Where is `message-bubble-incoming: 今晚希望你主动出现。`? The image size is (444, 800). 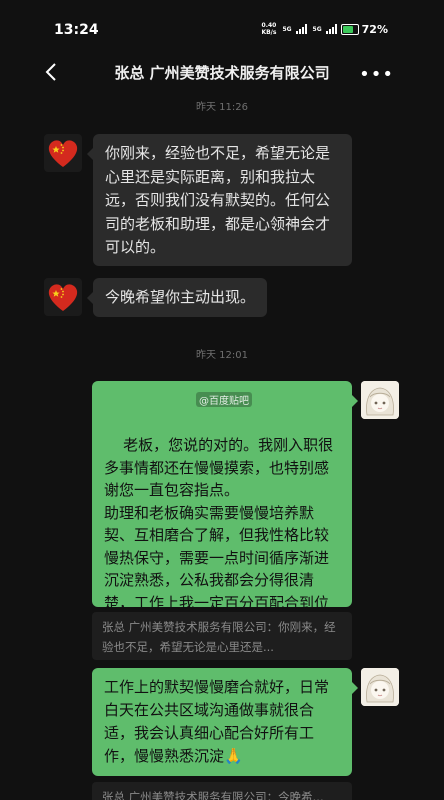
message-bubble-incoming: 今晚希望你主动出现。 is located at coordinates (177, 297).